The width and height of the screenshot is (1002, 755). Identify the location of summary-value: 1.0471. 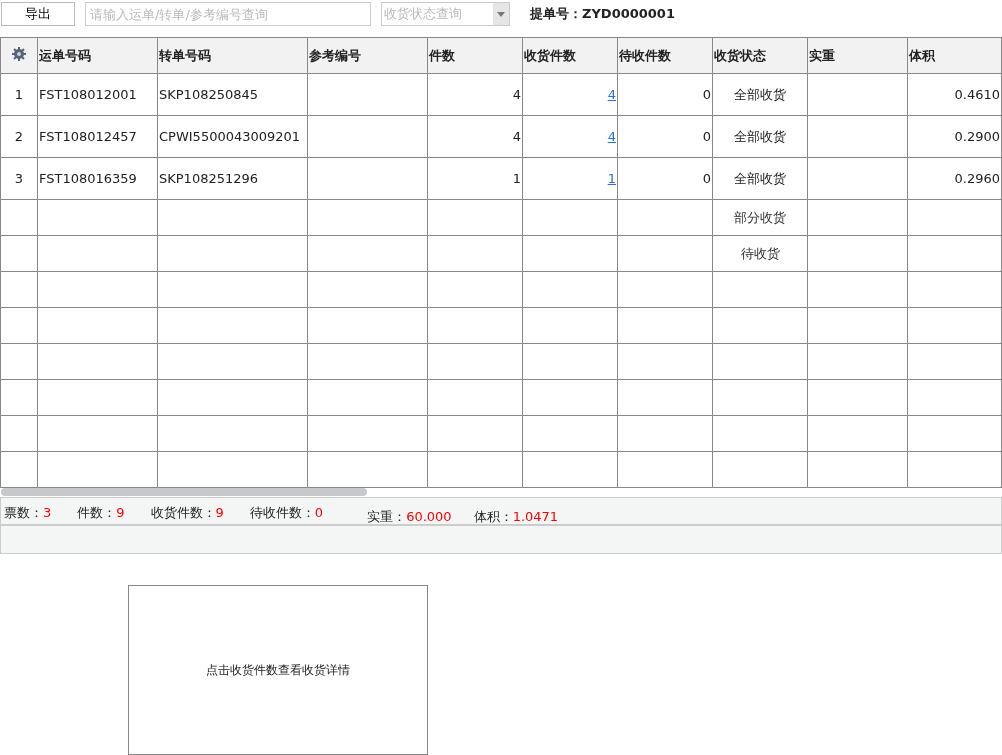
(535, 516).